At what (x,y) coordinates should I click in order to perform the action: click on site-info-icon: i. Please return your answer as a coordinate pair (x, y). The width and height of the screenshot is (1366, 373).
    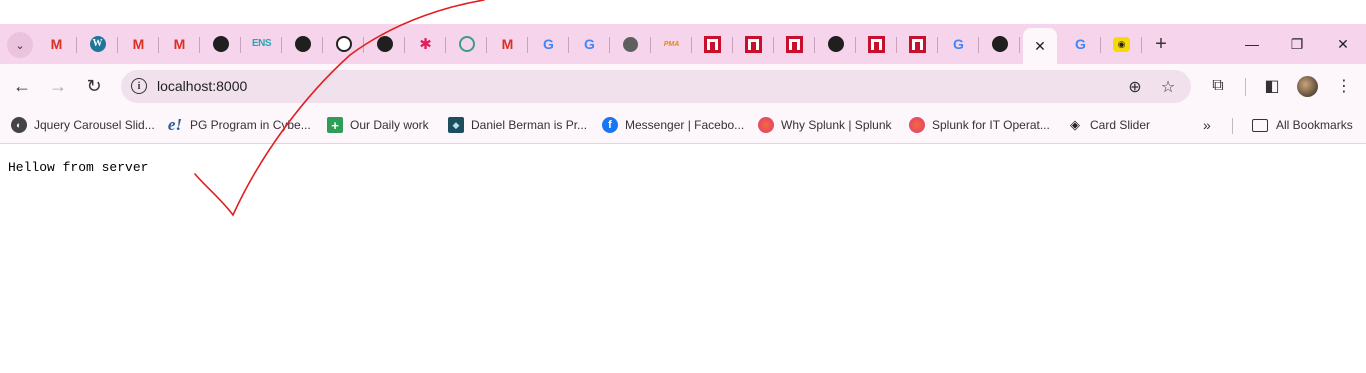
    Looking at the image, I should click on (139, 86).